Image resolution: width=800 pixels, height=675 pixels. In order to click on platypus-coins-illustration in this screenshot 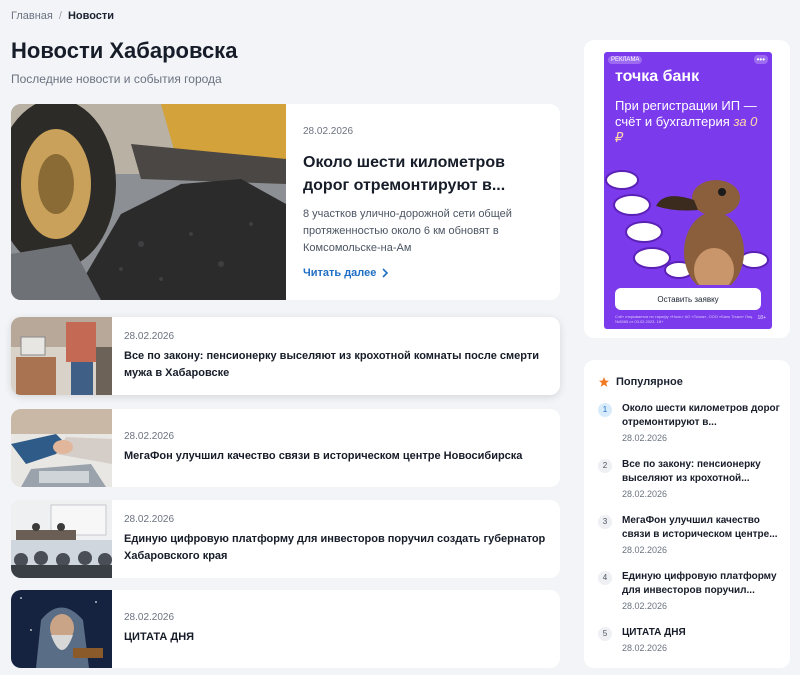, I will do `click(687, 227)`.